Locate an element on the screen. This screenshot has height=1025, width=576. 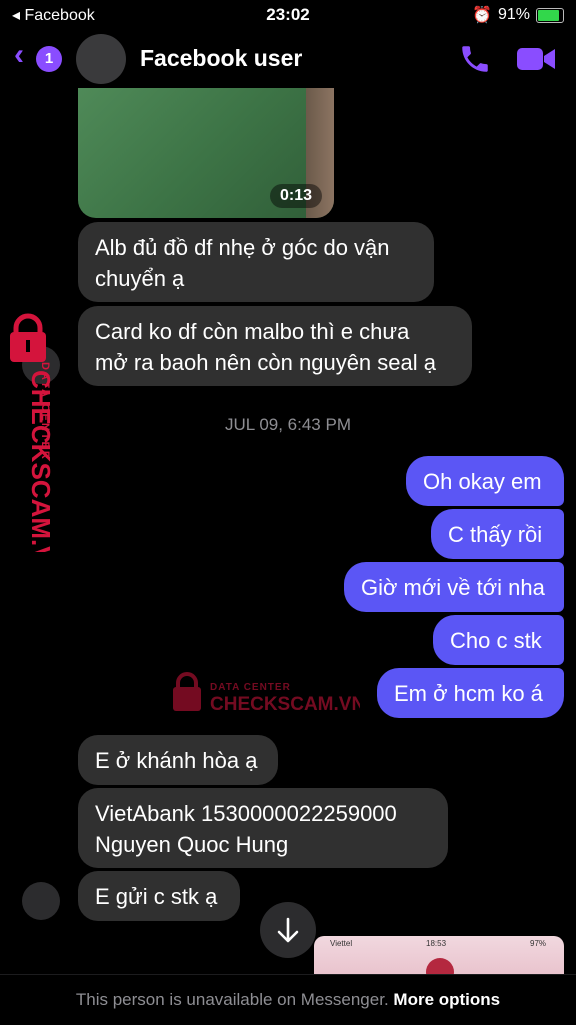
status-right: ⏰ 91% is located at coordinates (518, 15).